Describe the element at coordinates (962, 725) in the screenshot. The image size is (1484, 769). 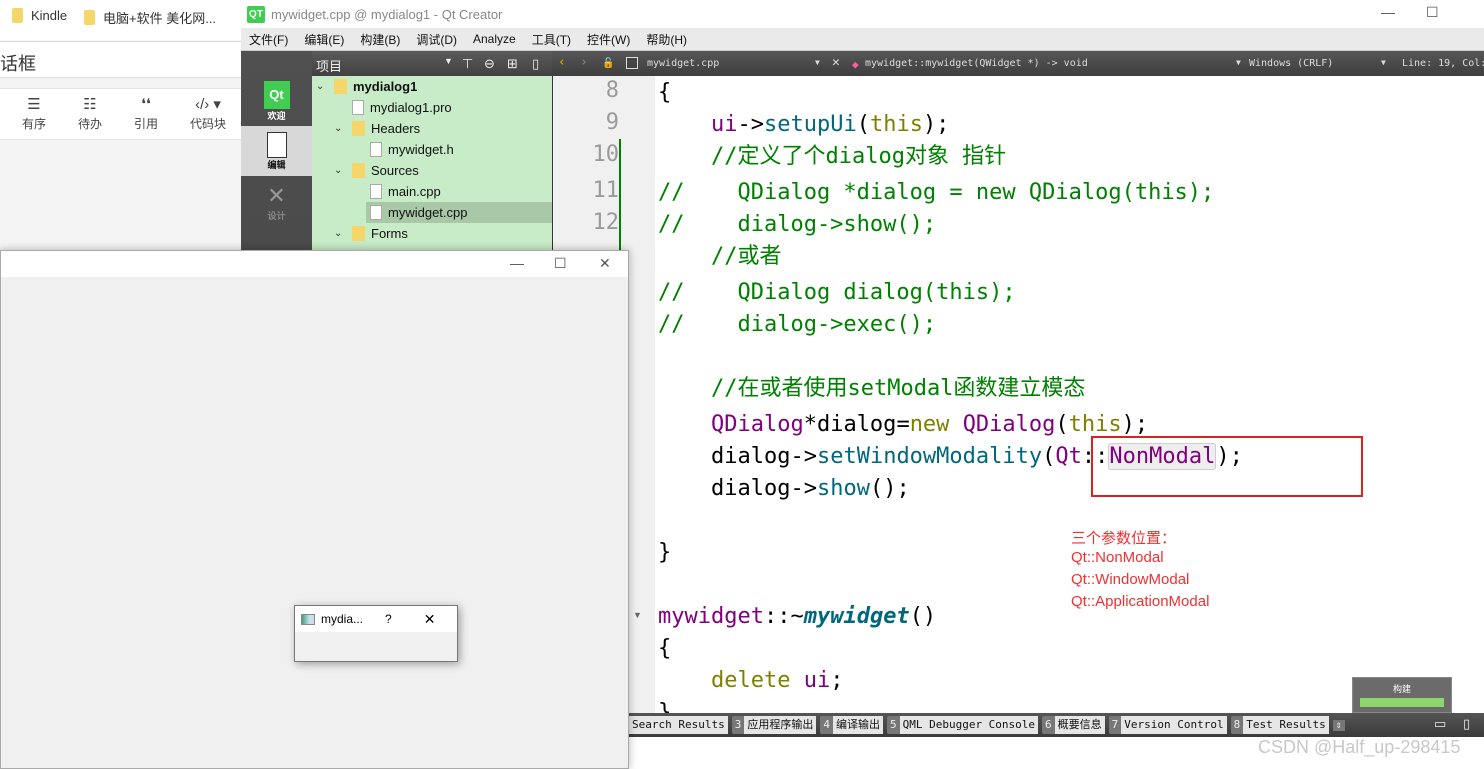
I see `output-tab: 5 QML Debugger Console` at that location.